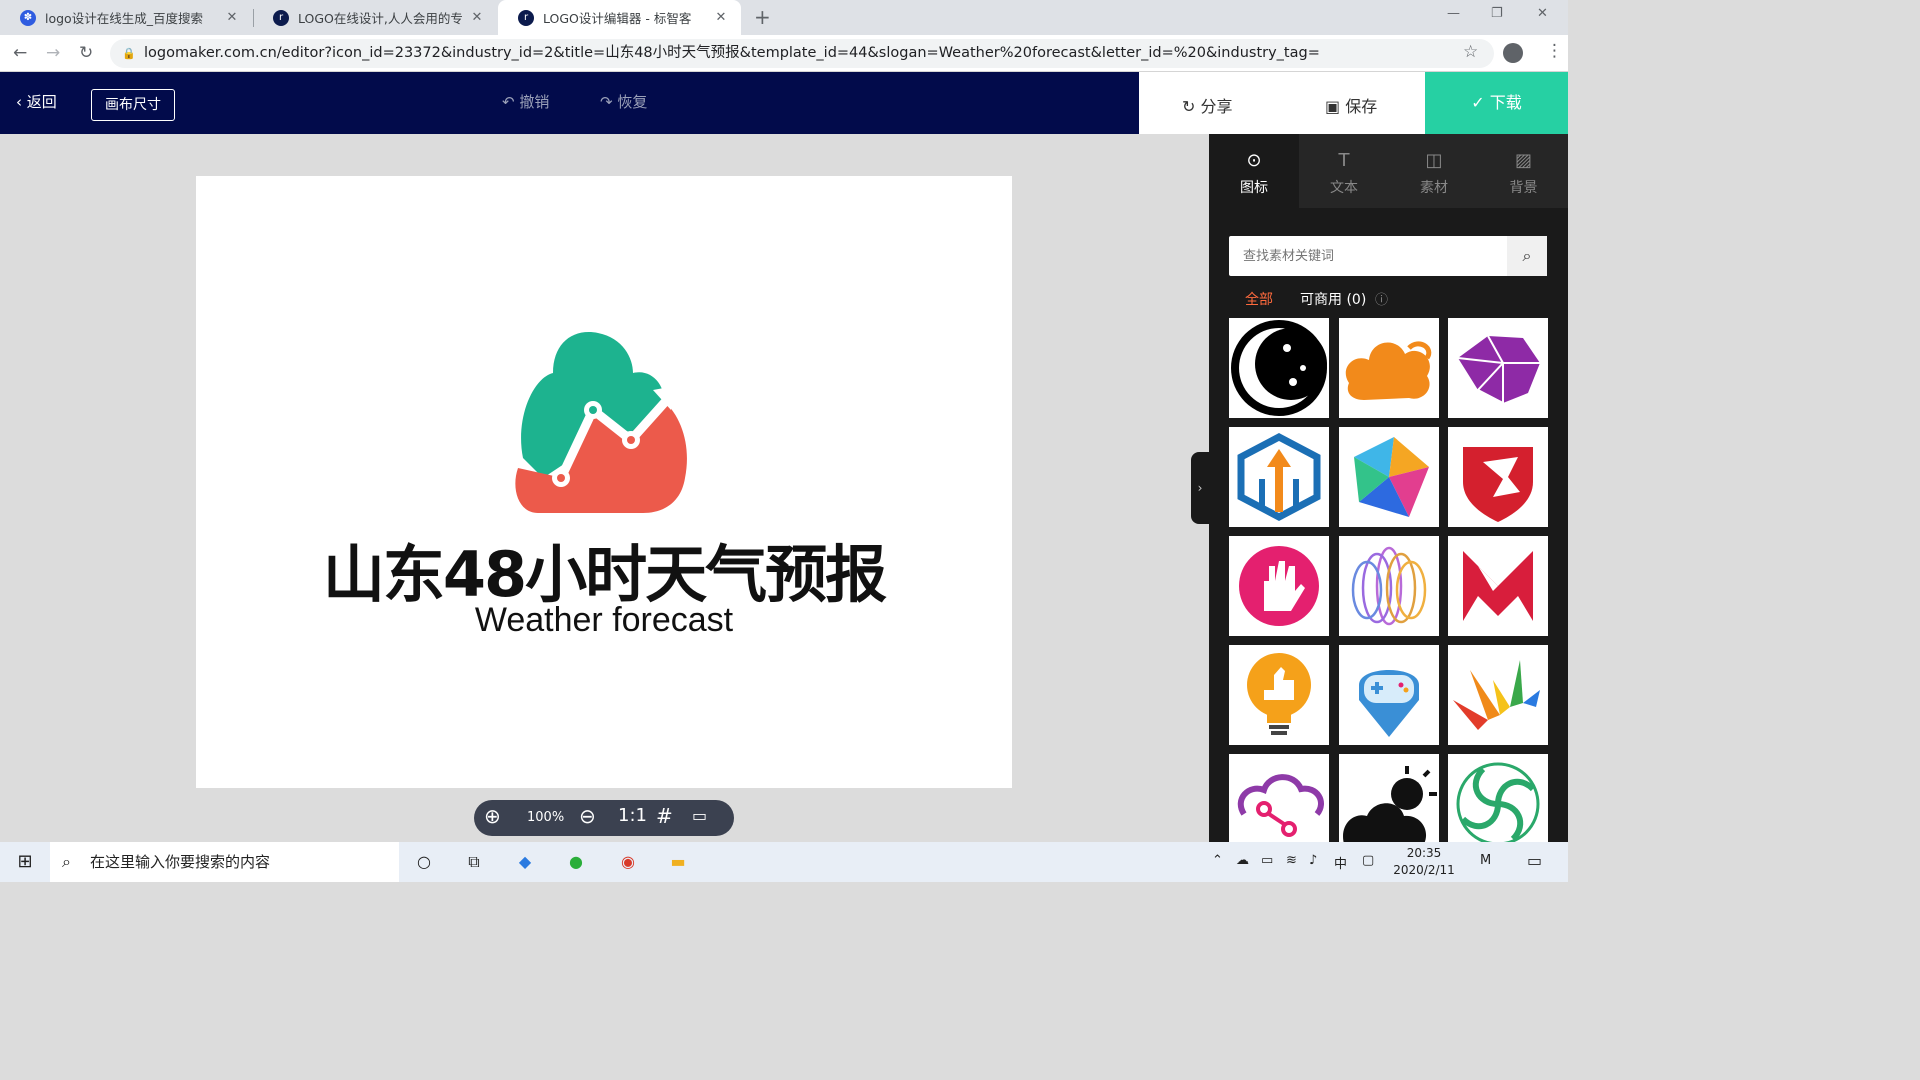  What do you see at coordinates (1279, 477) in the screenshot?
I see `hexagon-arrows-icon` at bounding box center [1279, 477].